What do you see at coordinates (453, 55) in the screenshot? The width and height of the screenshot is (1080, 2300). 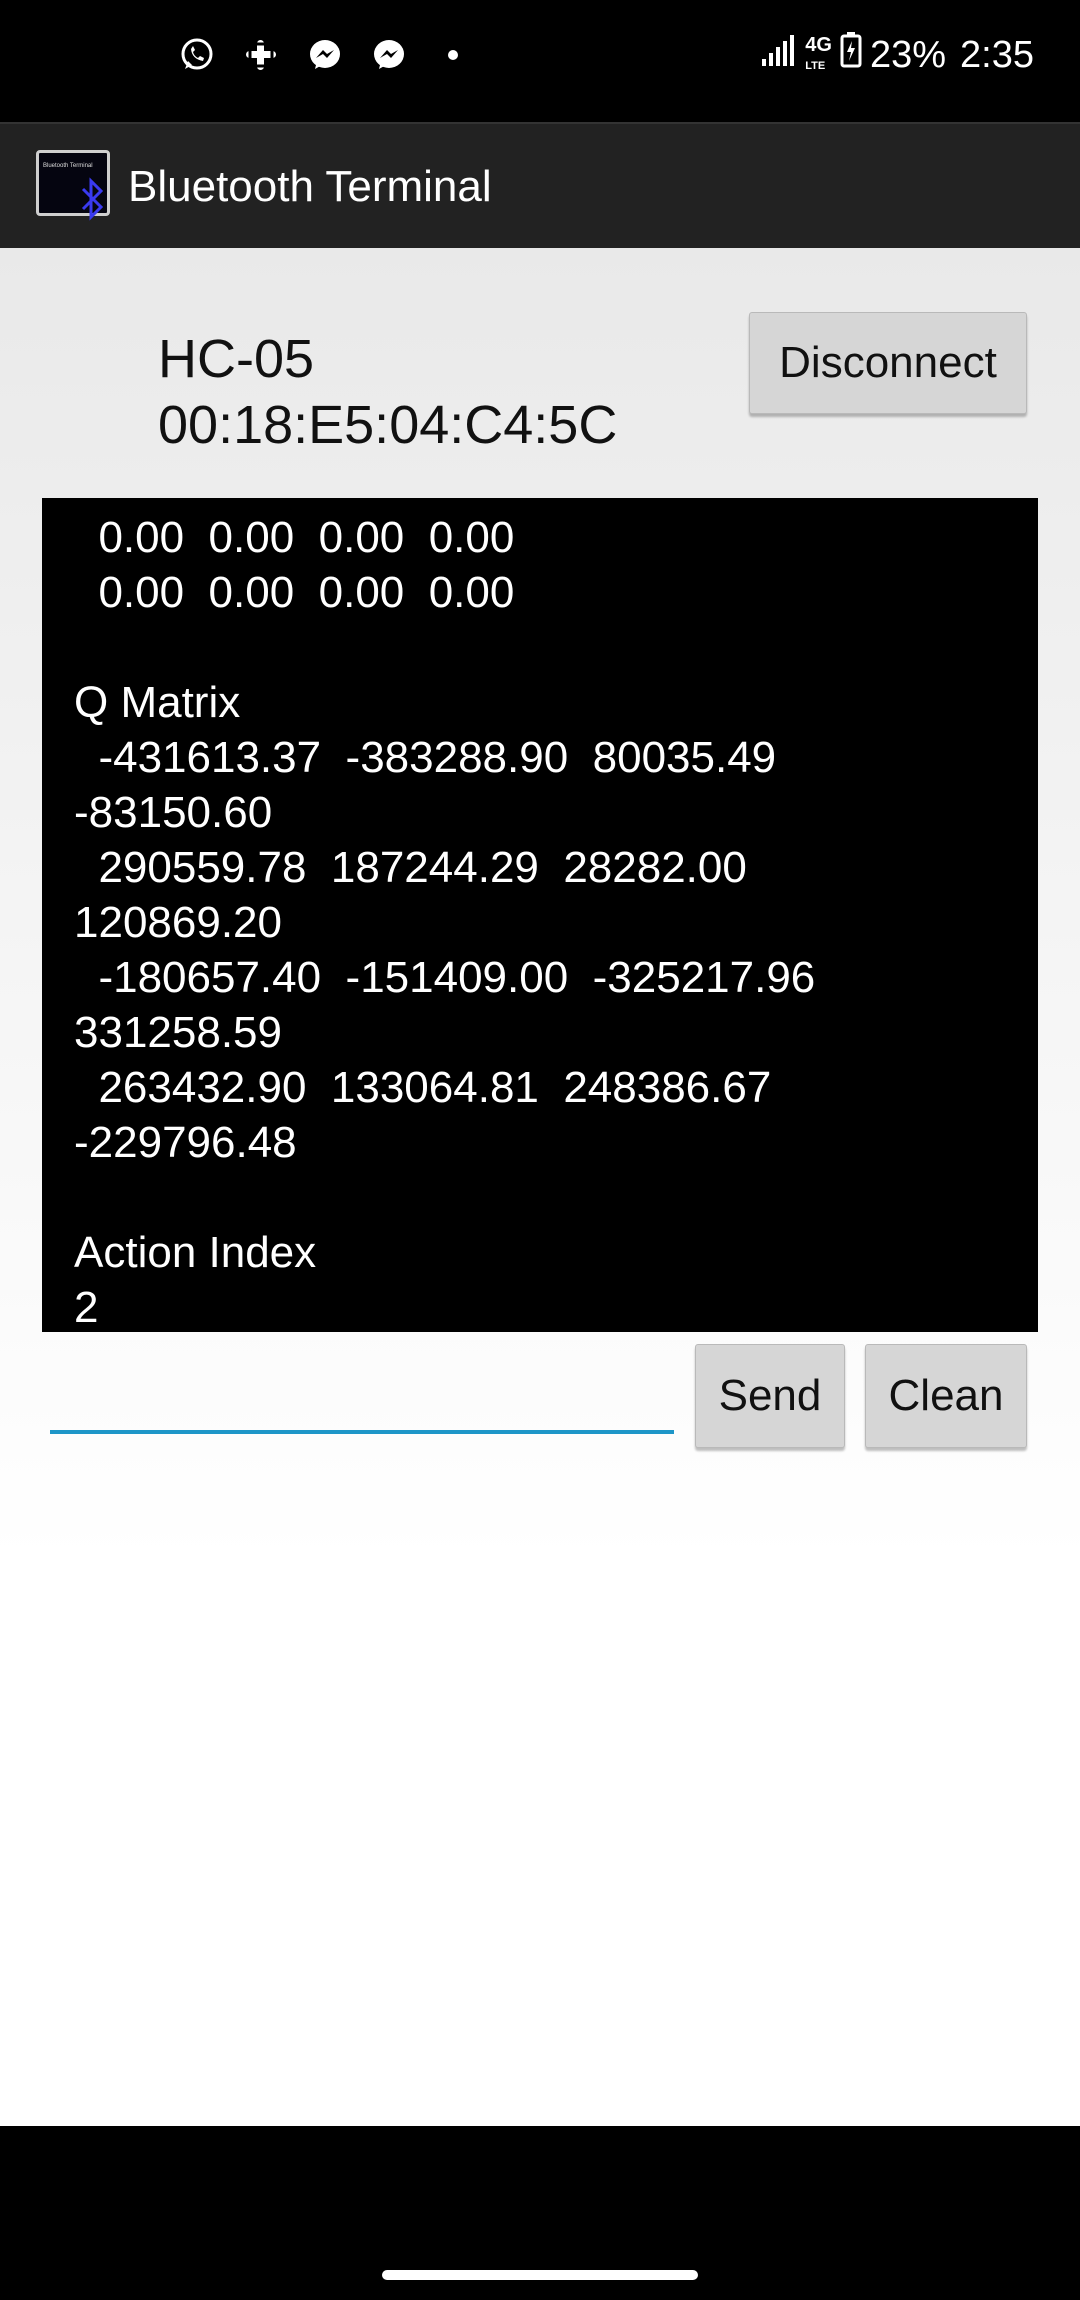 I see `dot-icon` at bounding box center [453, 55].